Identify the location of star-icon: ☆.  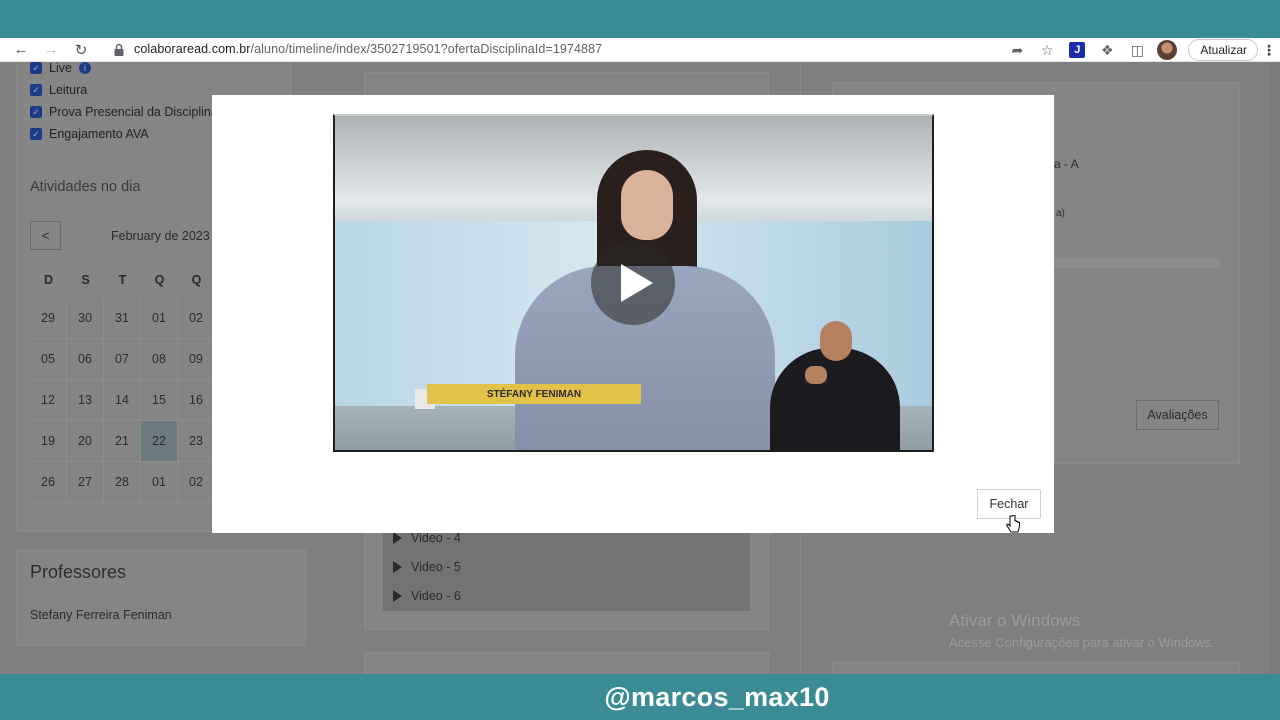
(1047, 50).